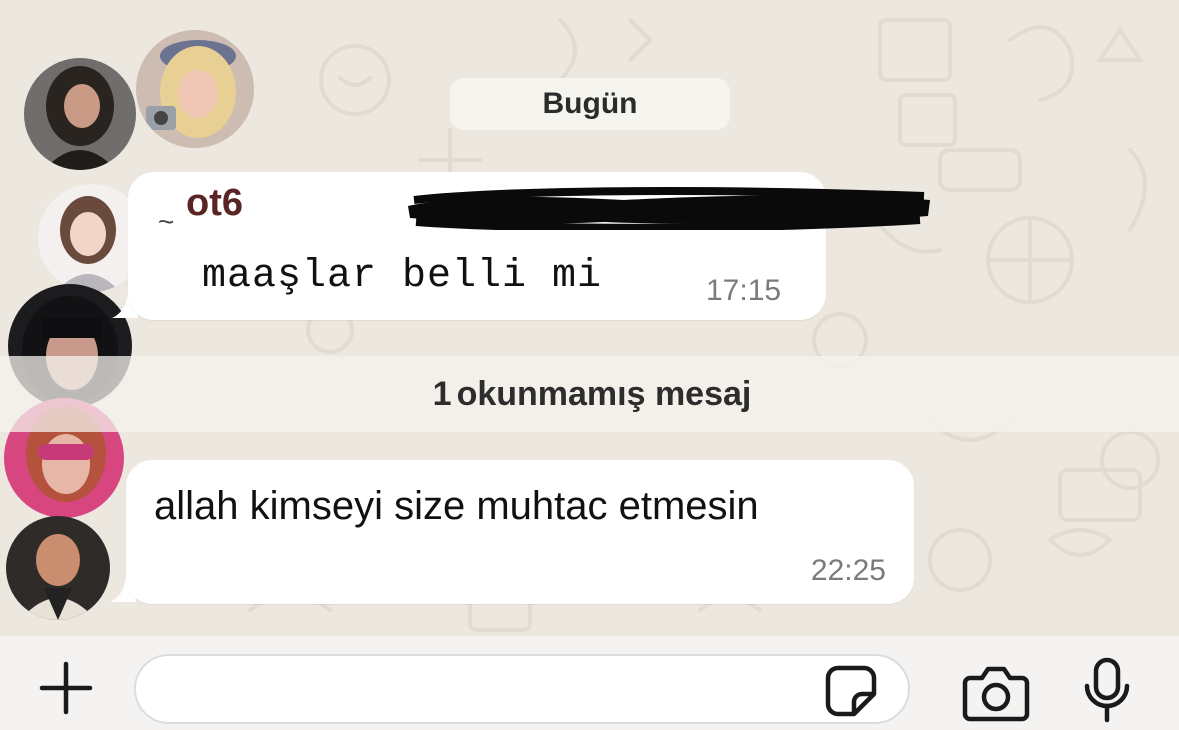 The image size is (1179, 730). What do you see at coordinates (1107, 691) in the screenshot?
I see `microphone-icon` at bounding box center [1107, 691].